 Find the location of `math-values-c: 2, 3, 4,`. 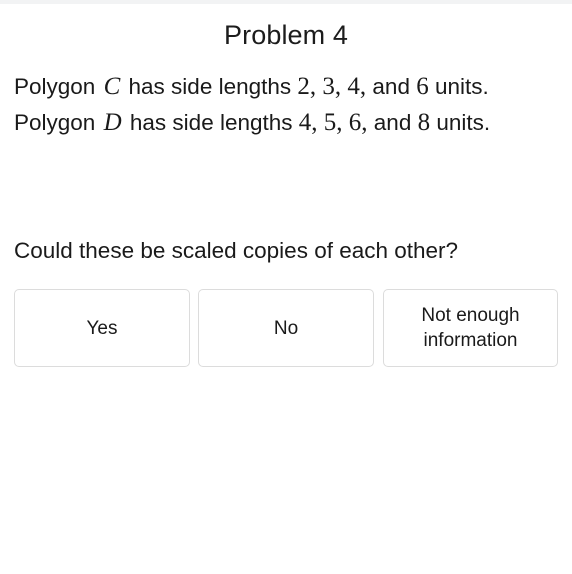

math-values-c: 2, 3, 4, is located at coordinates (332, 86).